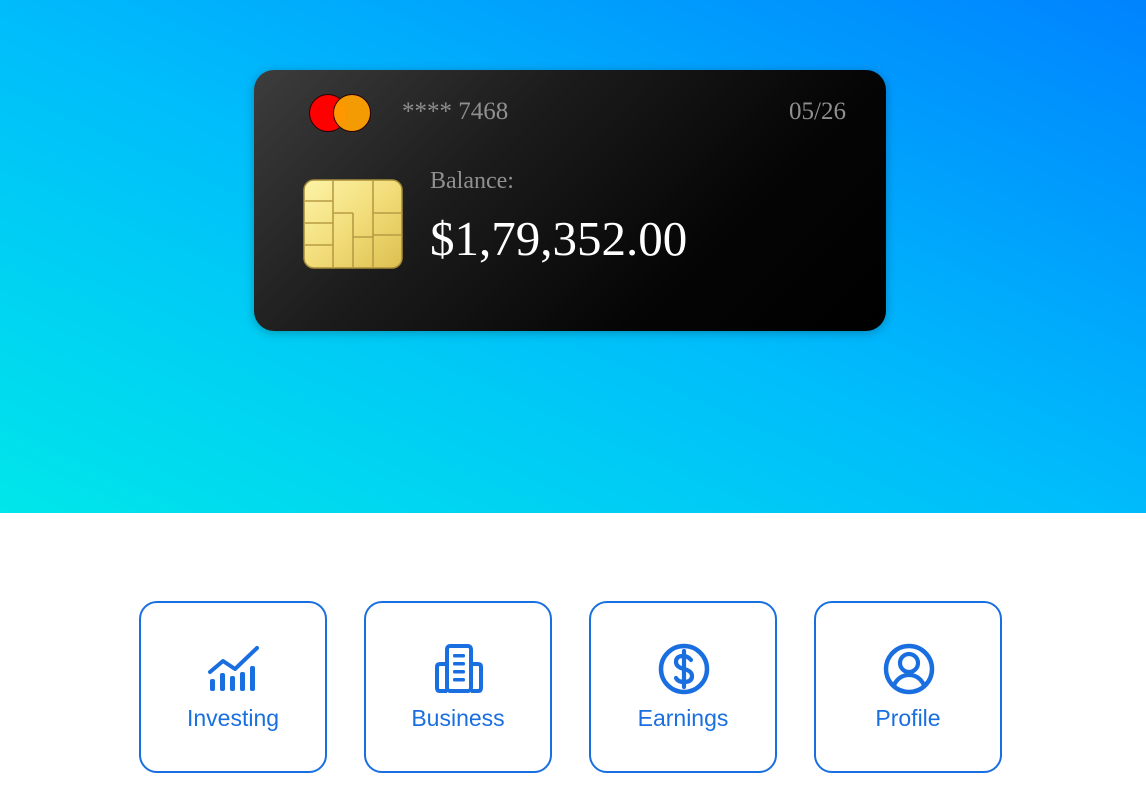  What do you see at coordinates (458, 718) in the screenshot?
I see `business-label: Business` at bounding box center [458, 718].